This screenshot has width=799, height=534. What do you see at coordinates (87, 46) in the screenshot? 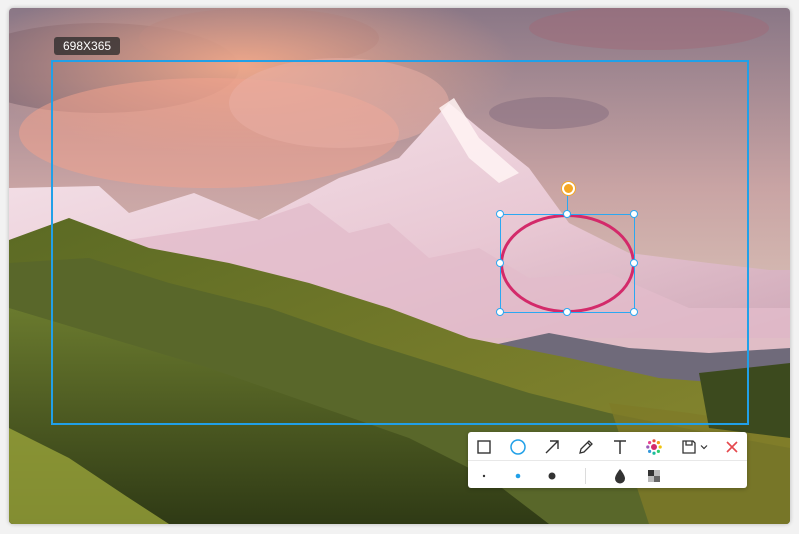
I see `selection-size-label: 698X365` at bounding box center [87, 46].